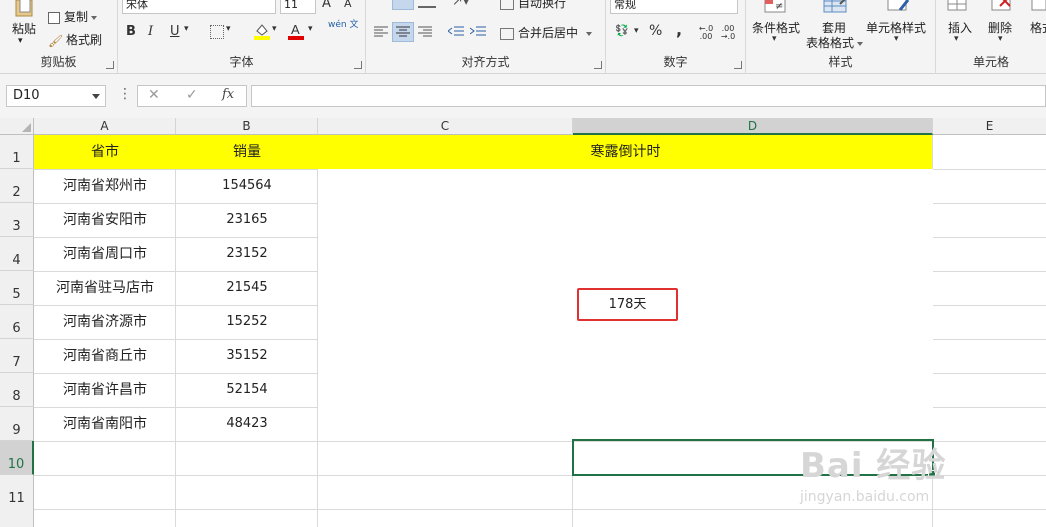  Describe the element at coordinates (427, 4) in the screenshot. I see `align-bottom-button` at that location.